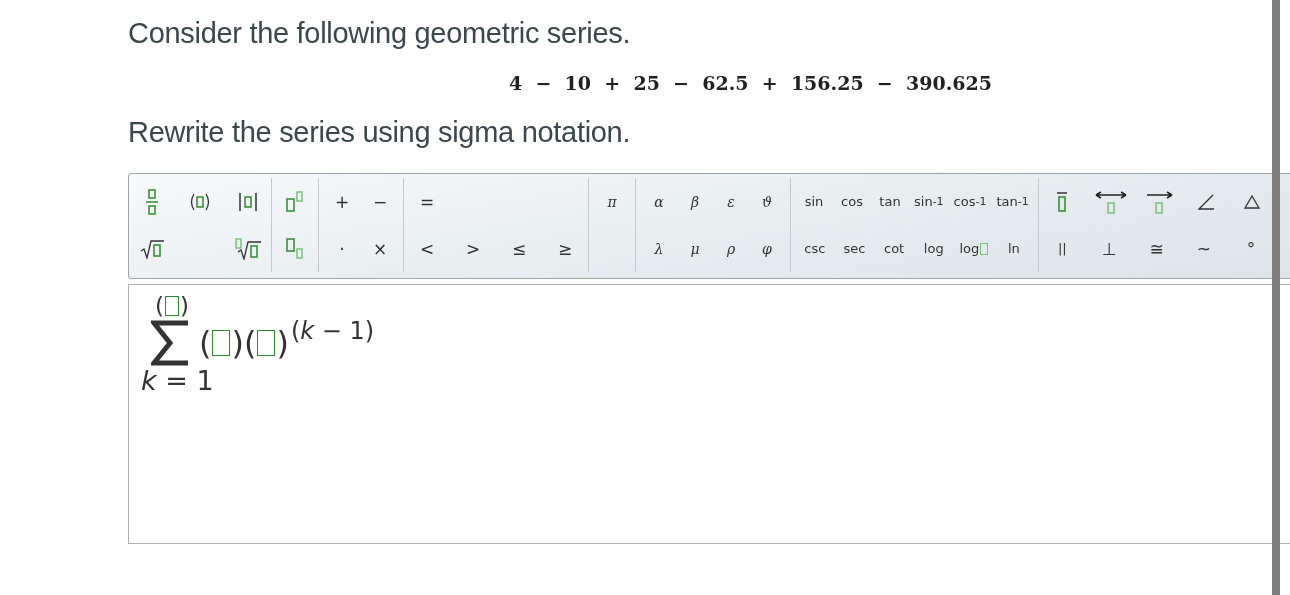  I want to click on lower-limit-text: k = 1, so click(178, 380).